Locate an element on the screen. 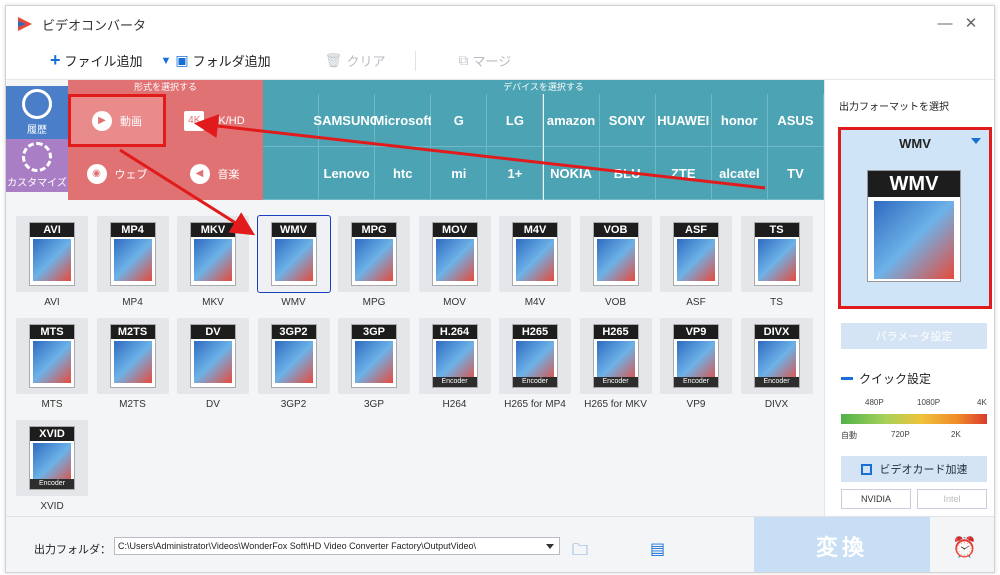  encoder-badge: Encoder is located at coordinates (535, 382).